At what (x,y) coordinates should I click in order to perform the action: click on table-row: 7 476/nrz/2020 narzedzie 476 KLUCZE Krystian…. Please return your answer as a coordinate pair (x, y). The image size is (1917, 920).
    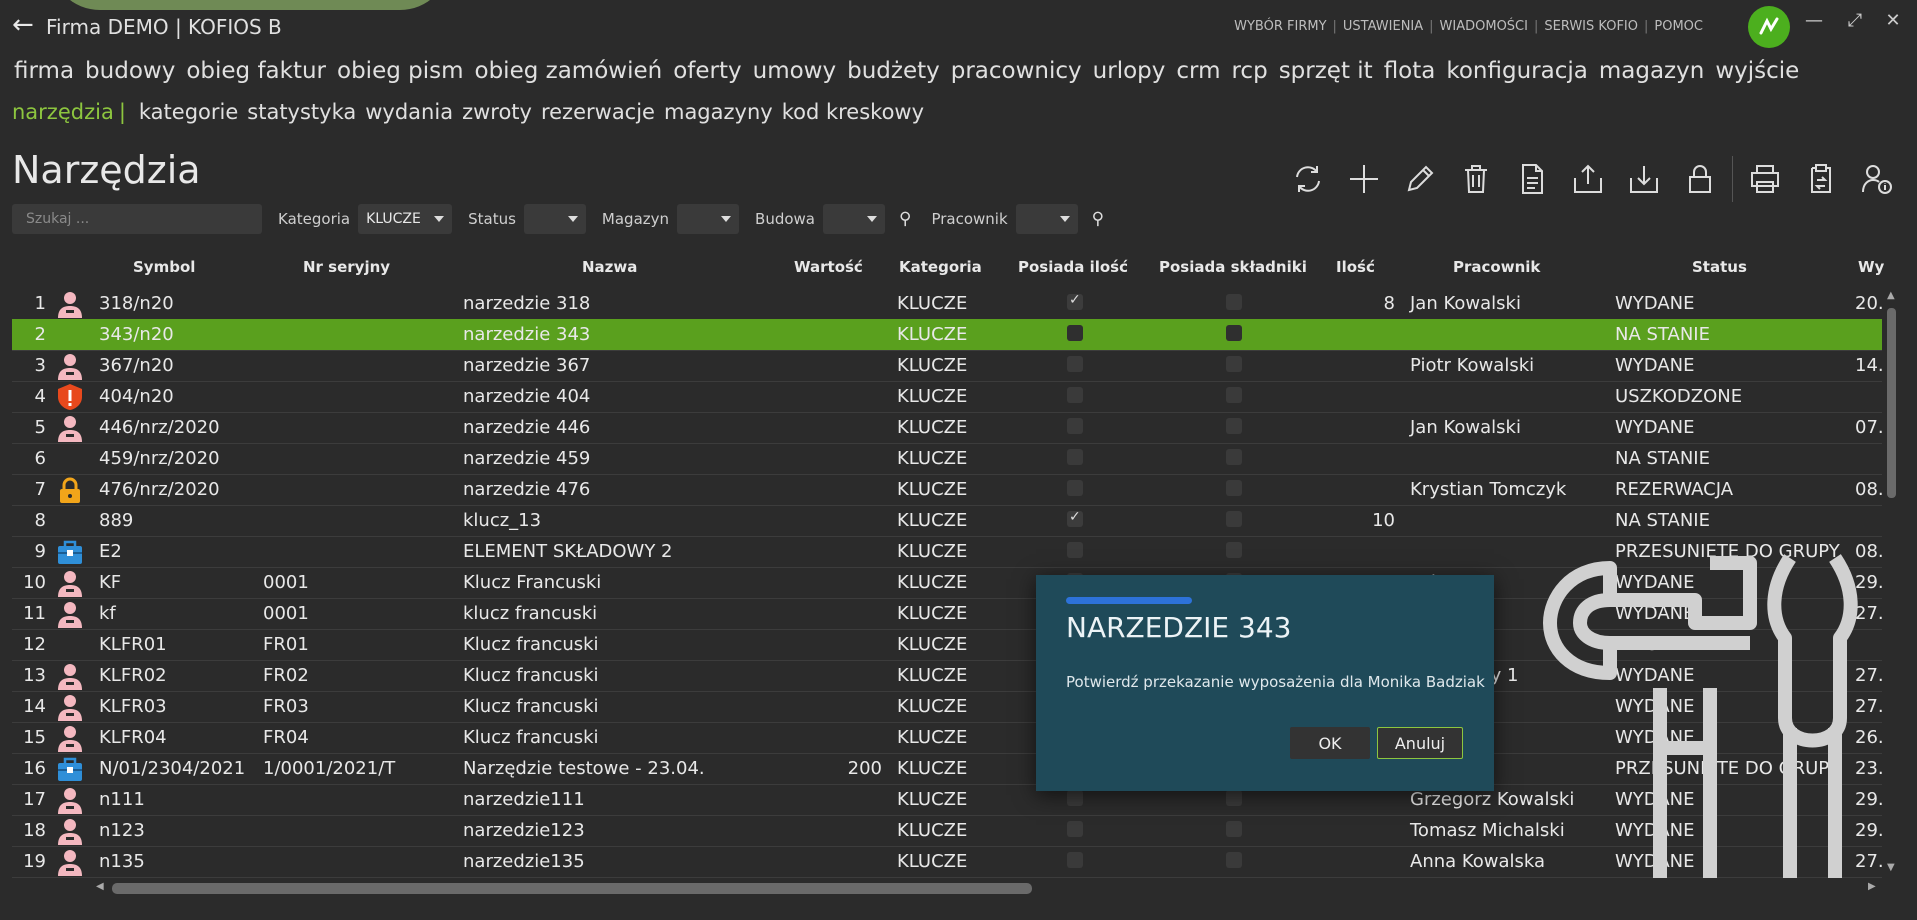
    Looking at the image, I should click on (947, 490).